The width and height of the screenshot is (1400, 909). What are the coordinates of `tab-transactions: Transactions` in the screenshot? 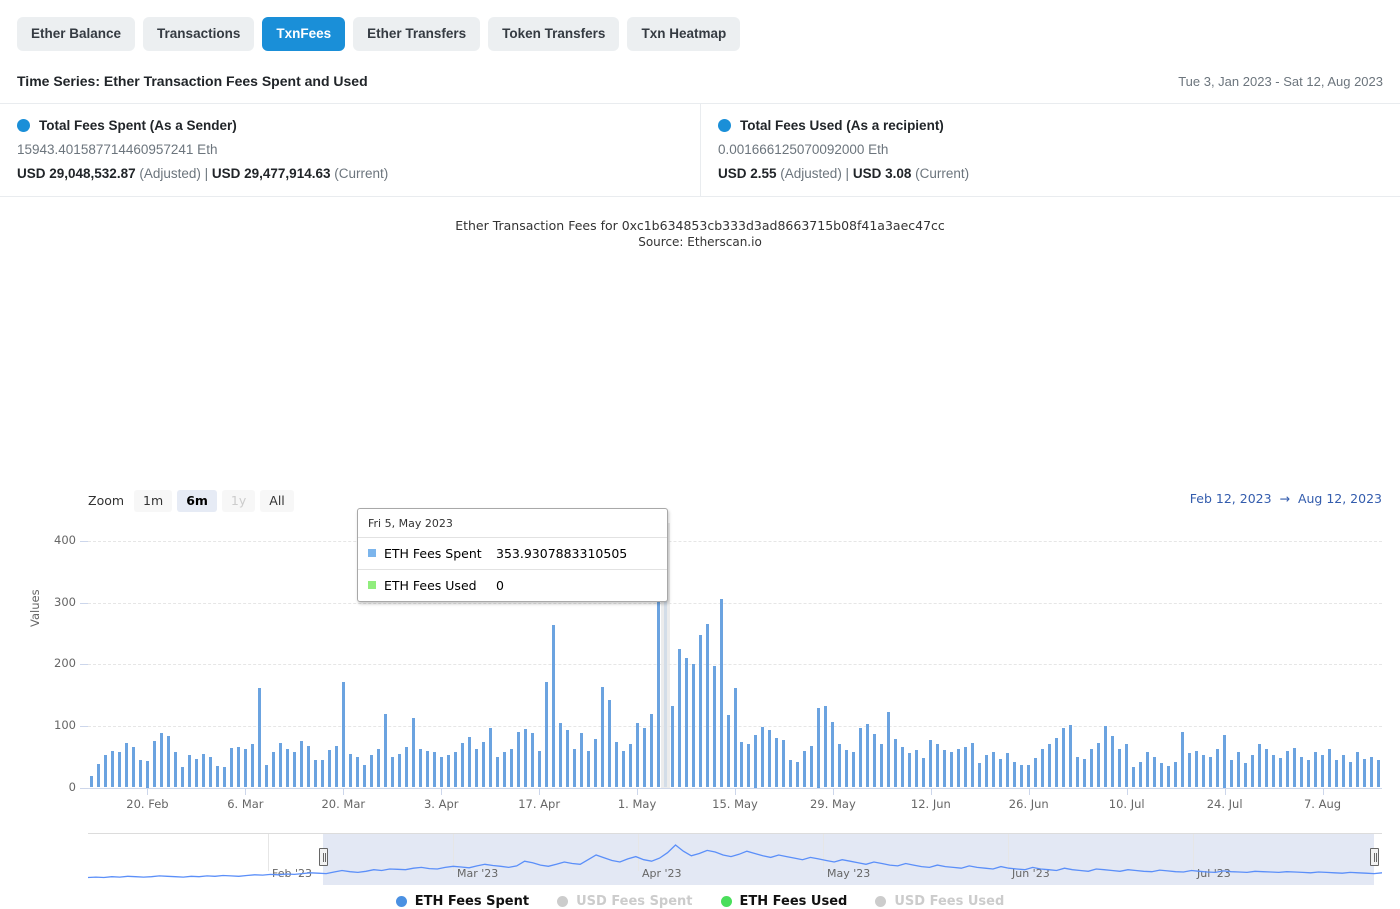 It's located at (199, 34).